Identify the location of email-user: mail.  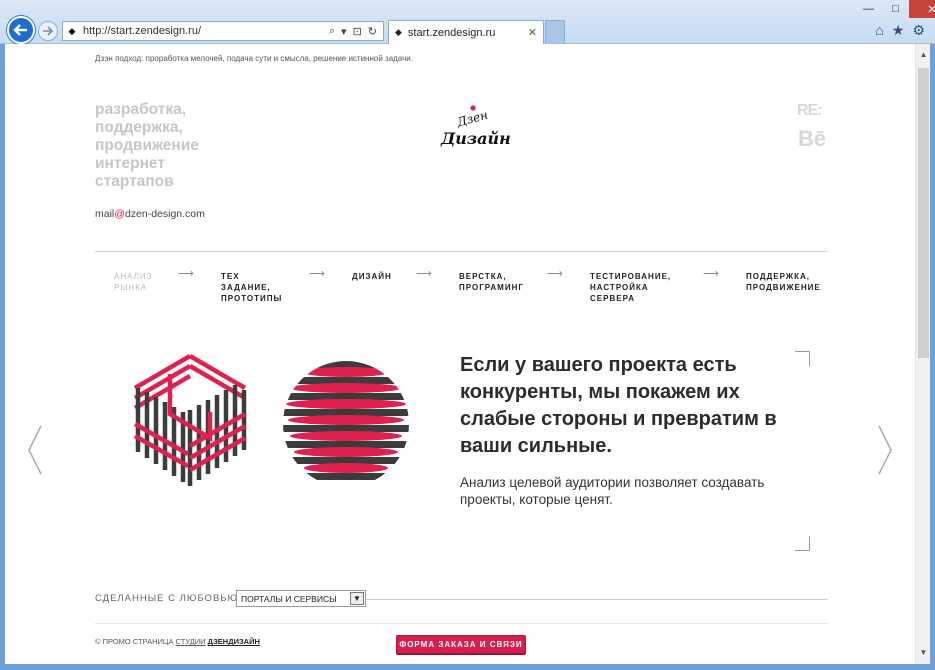
(105, 214).